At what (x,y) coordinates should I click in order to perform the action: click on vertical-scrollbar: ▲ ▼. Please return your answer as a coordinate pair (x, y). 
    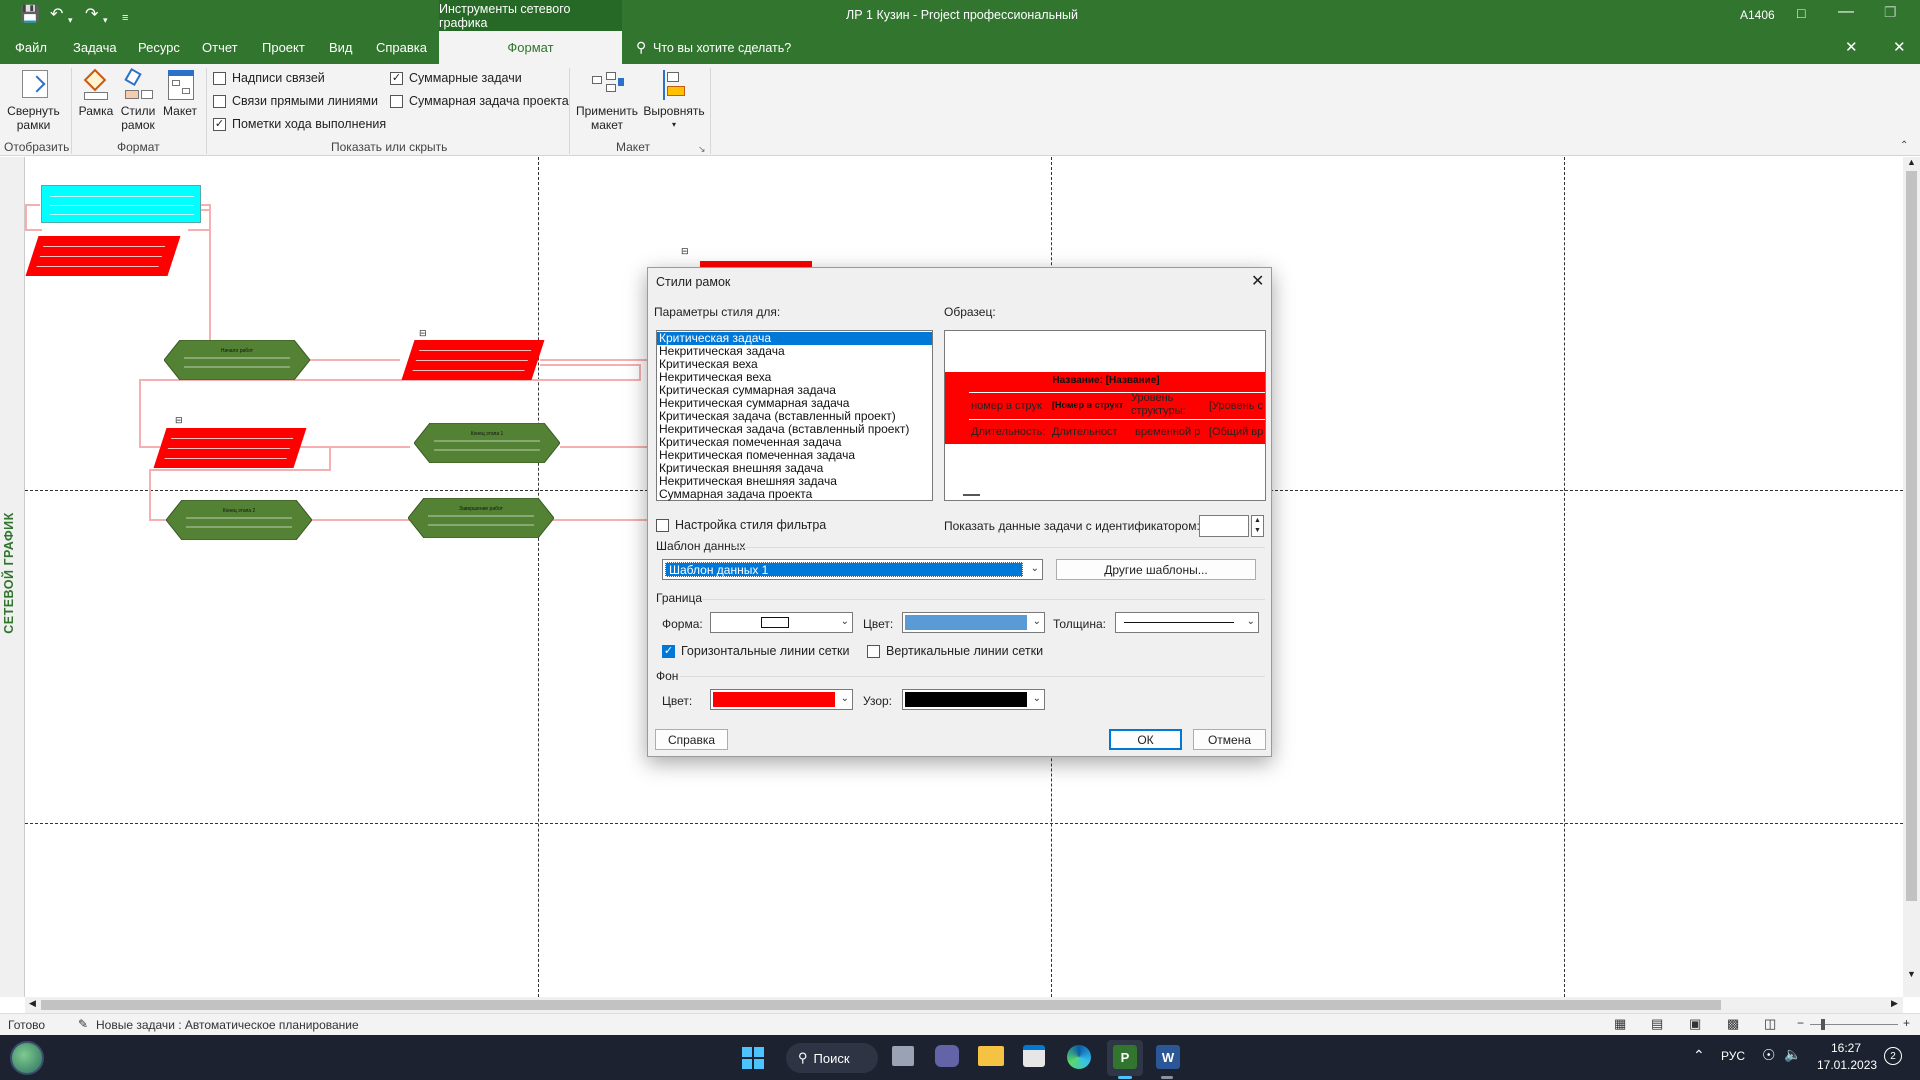
    Looking at the image, I should click on (1911, 577).